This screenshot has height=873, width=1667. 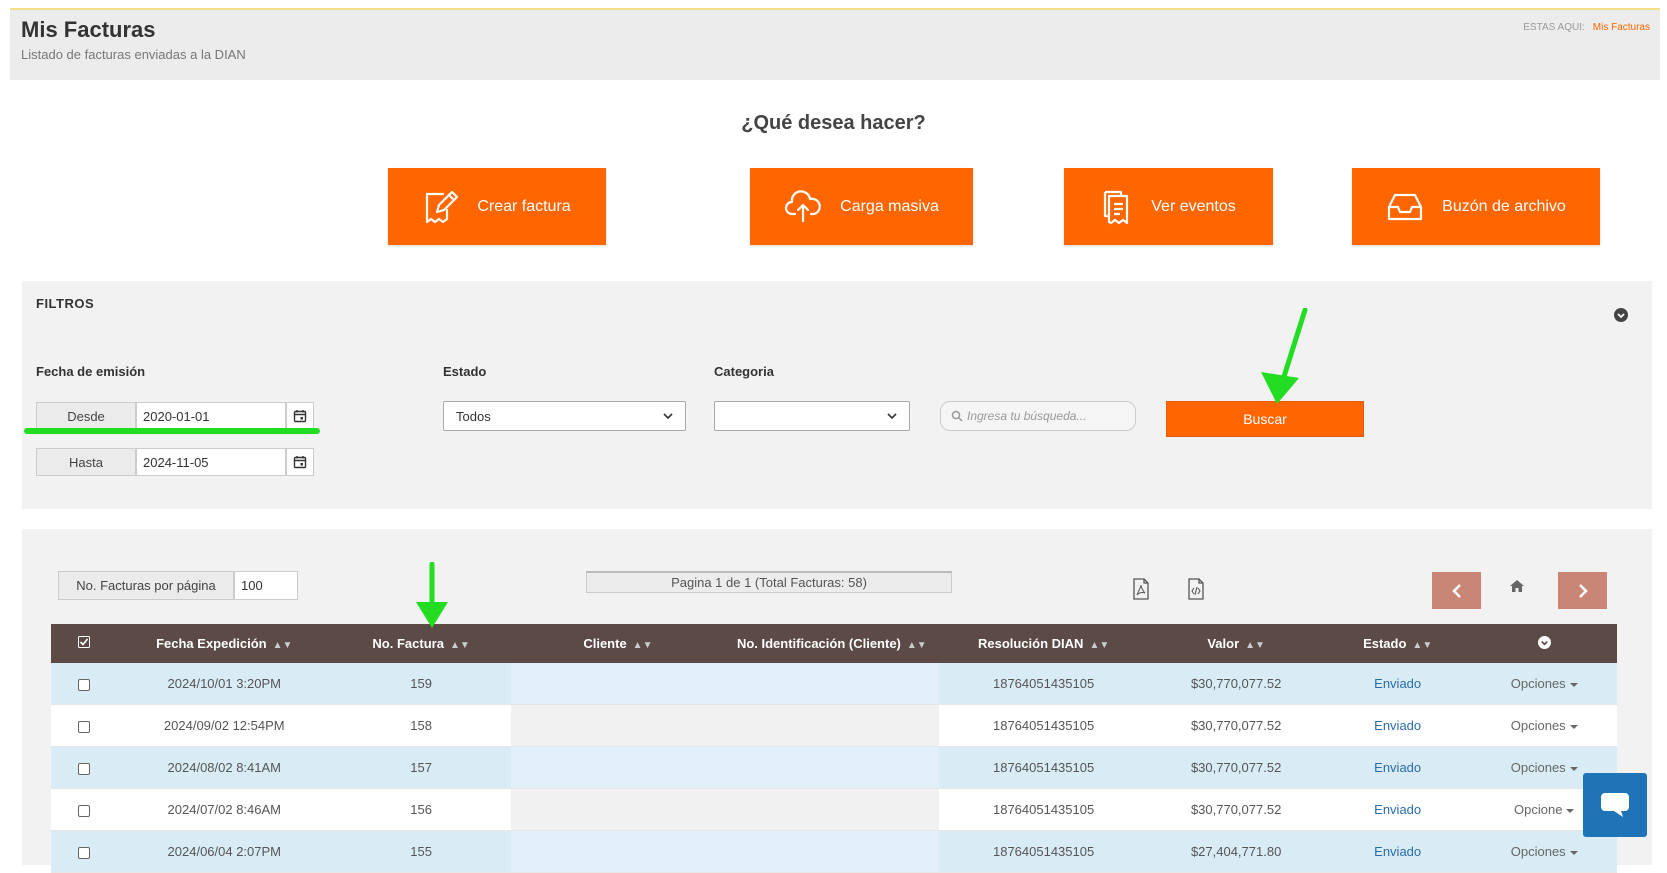 What do you see at coordinates (224, 725) in the screenshot?
I see `cell-fecha: 2024/09/02 12:54PM` at bounding box center [224, 725].